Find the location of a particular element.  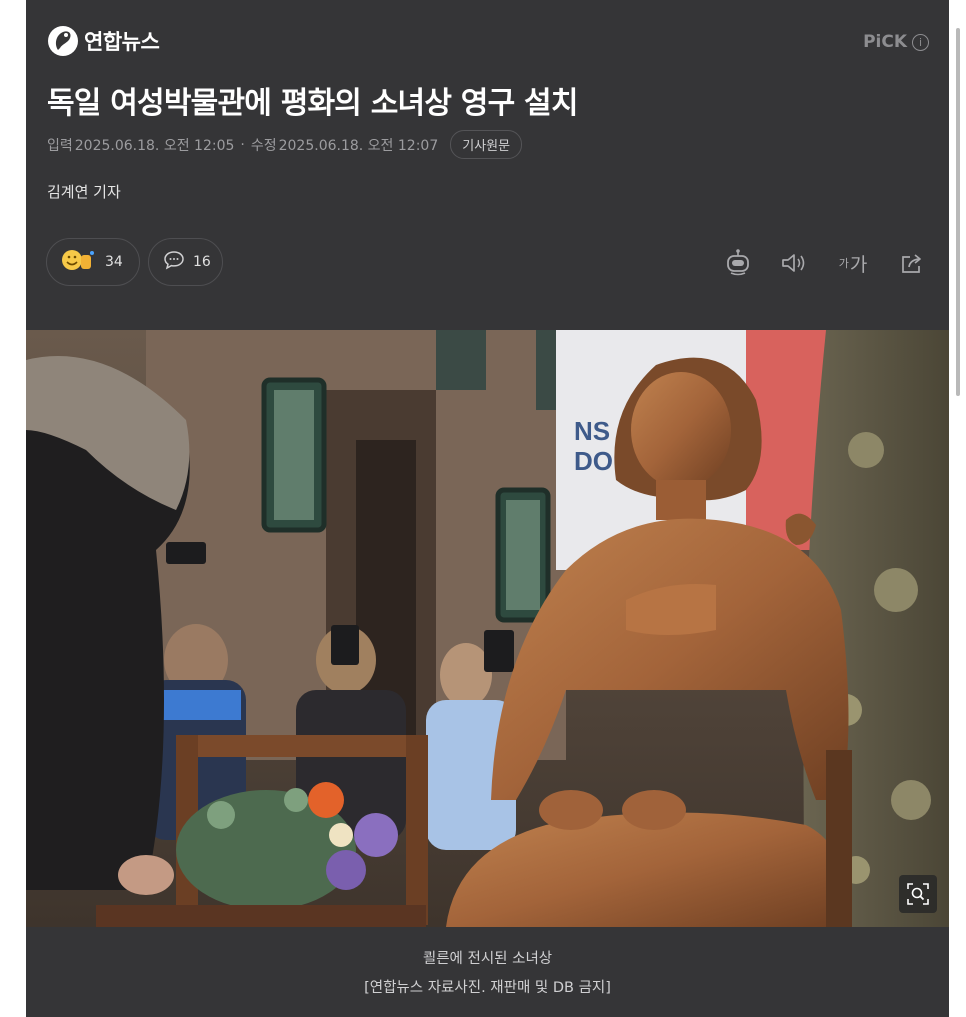

info-circle-icon: i is located at coordinates (920, 42).